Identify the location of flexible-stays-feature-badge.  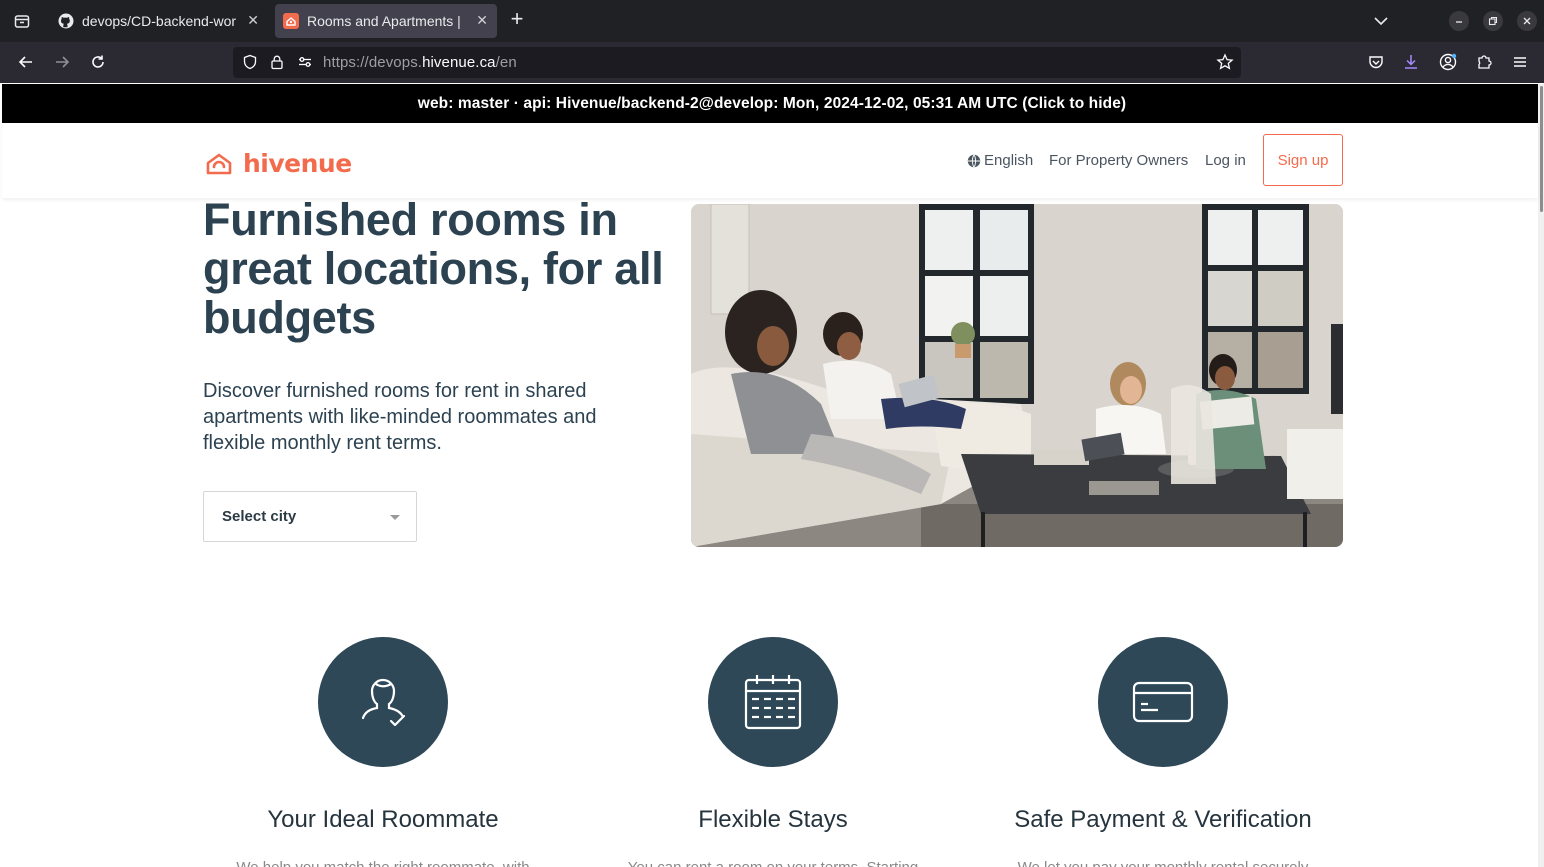
(773, 702).